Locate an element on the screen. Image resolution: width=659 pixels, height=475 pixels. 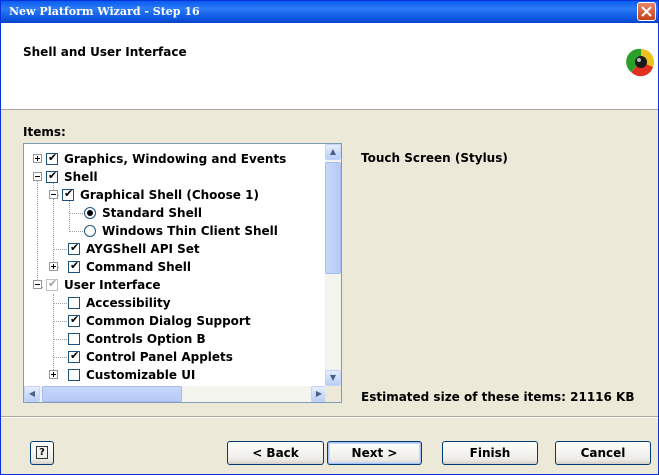
arrow-left-icon: ◀ is located at coordinates (32, 393).